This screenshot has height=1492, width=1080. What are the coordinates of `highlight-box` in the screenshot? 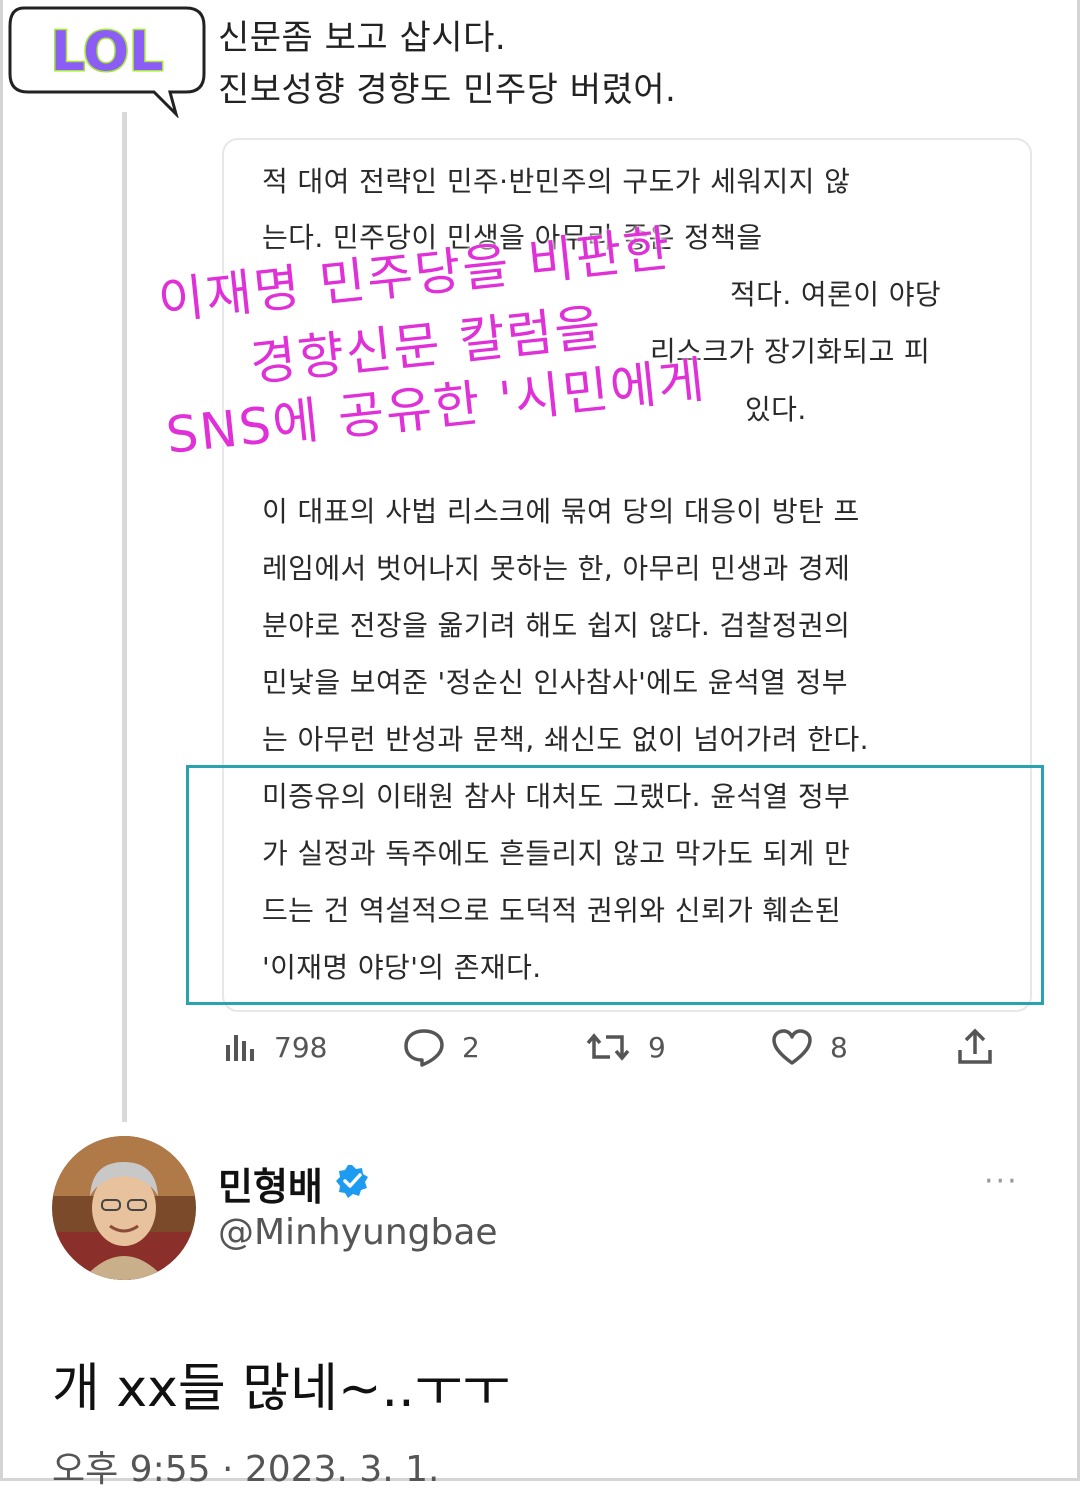 It's located at (615, 885).